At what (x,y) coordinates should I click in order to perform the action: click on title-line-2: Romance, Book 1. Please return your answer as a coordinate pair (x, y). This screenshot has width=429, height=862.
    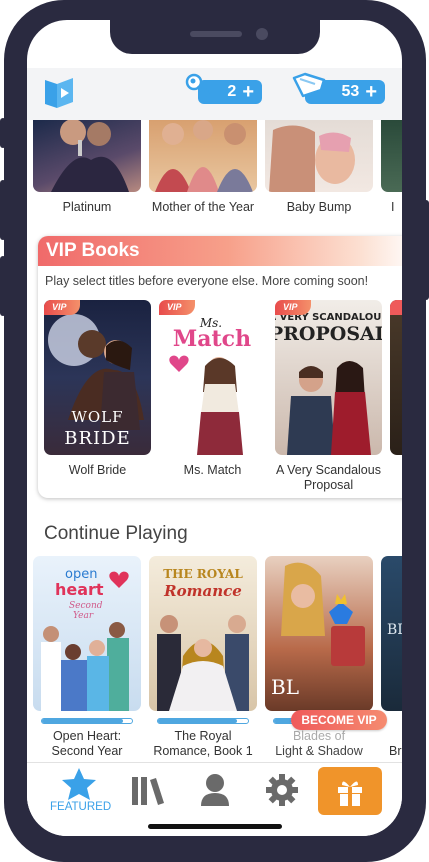
    Looking at the image, I should click on (203, 751).